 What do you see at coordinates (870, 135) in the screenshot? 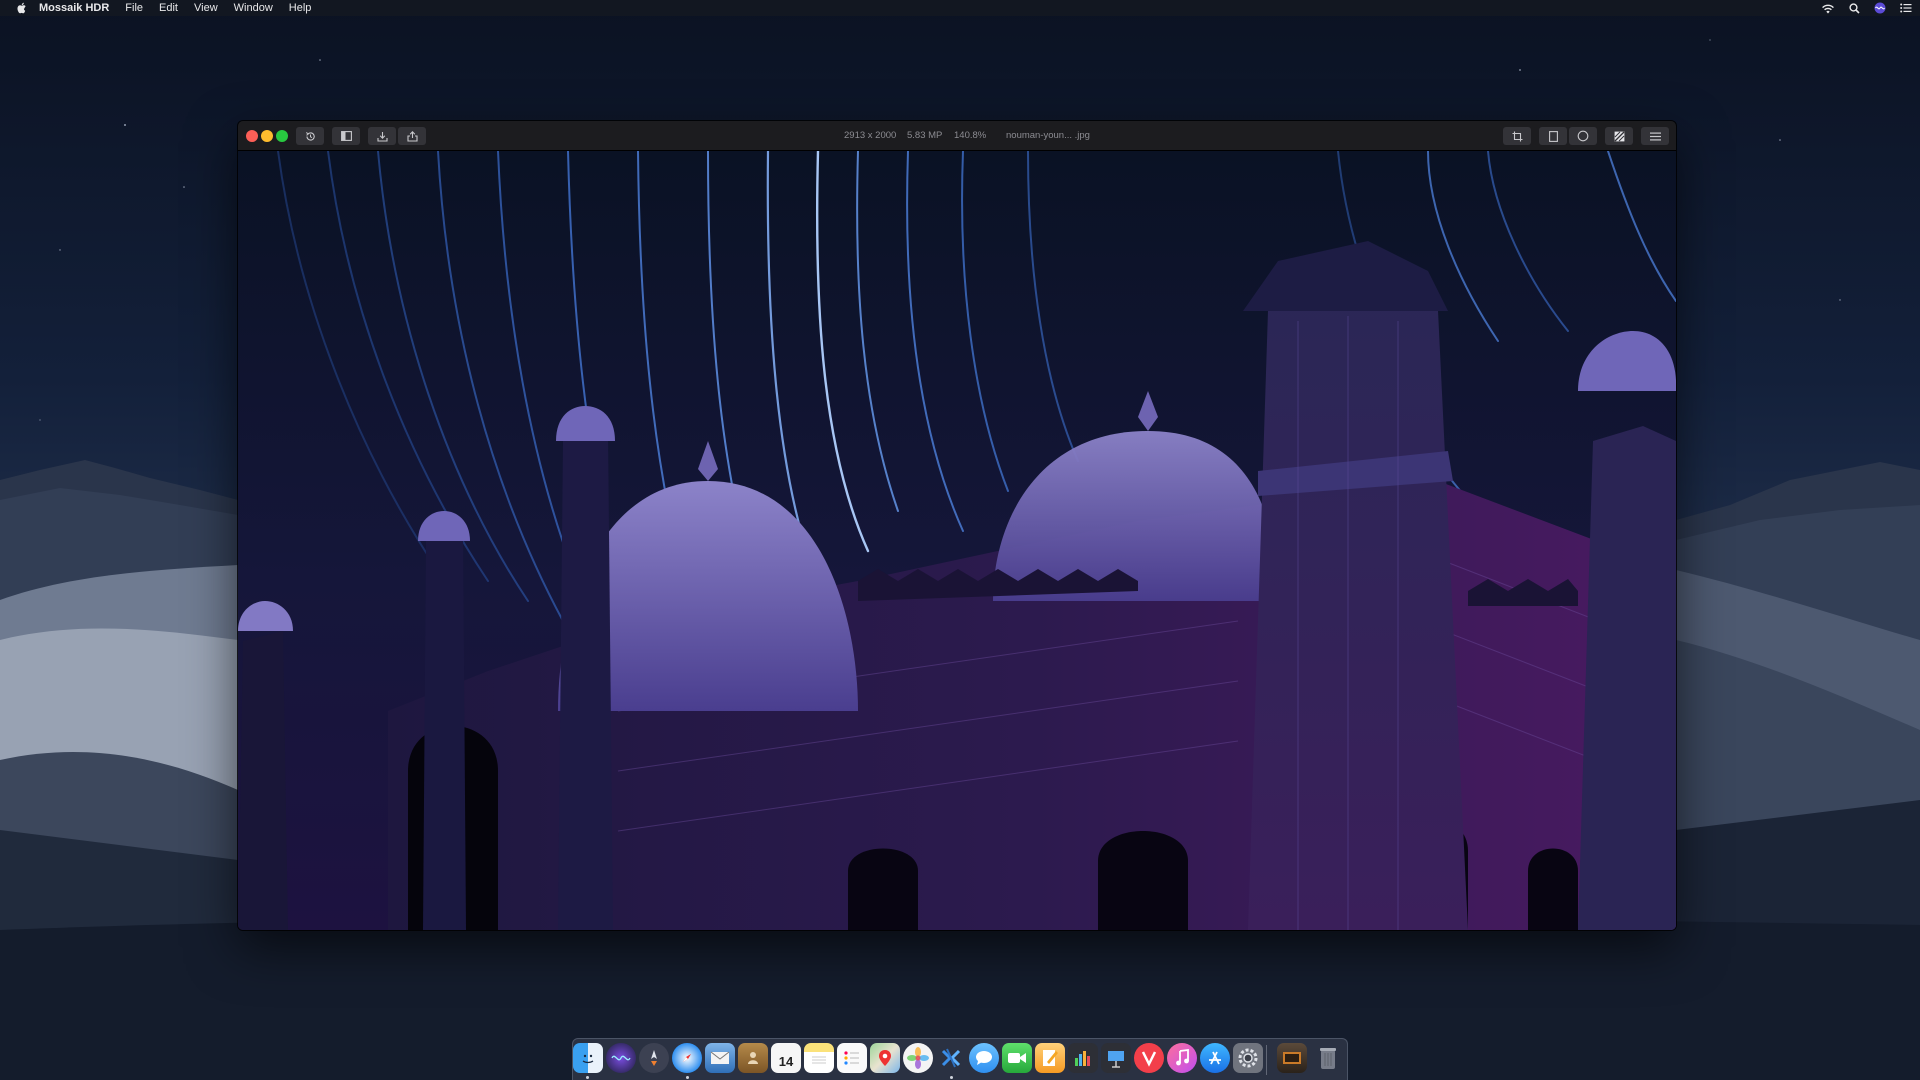
I see `image-dimensions: 2913 x 2000` at bounding box center [870, 135].